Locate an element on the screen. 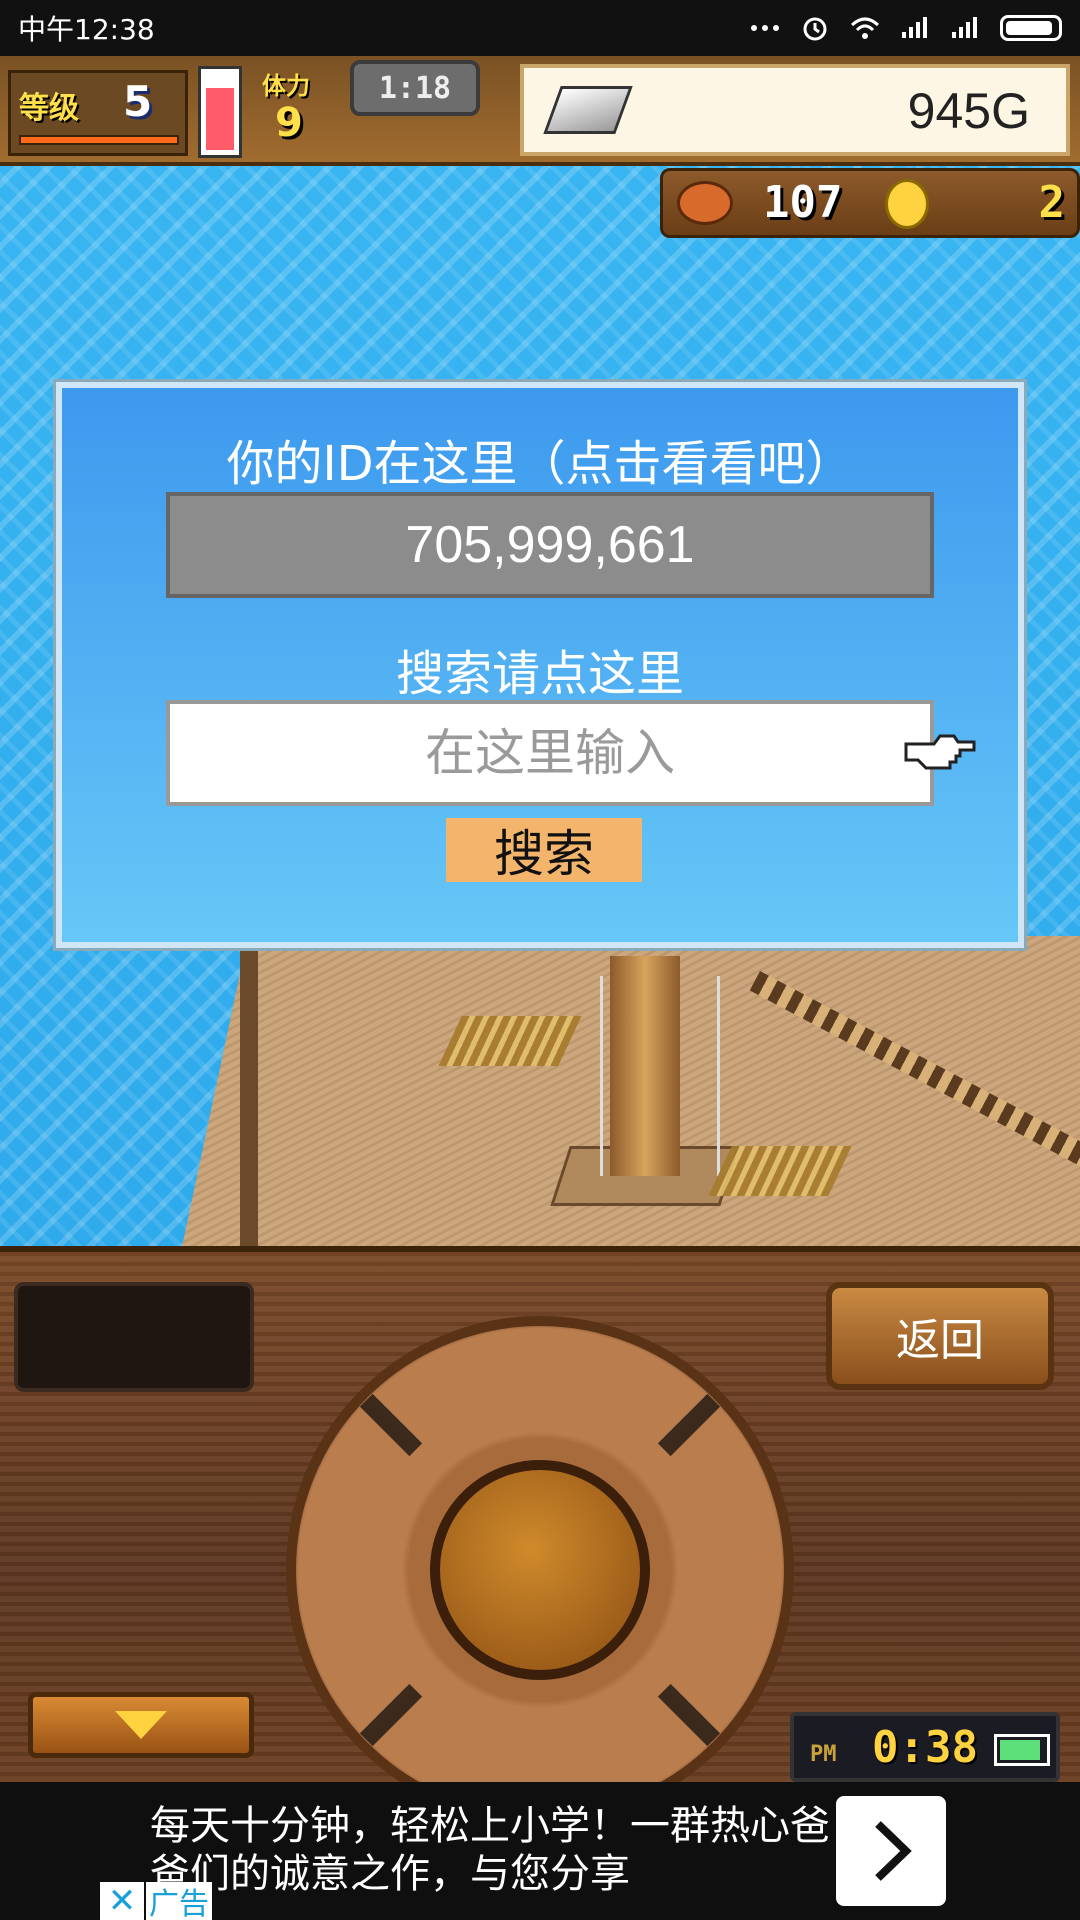 Image resolution: width=1080 pixels, height=1920 pixels. status-bar: 中午12:38 4G1X is located at coordinates (540, 28).